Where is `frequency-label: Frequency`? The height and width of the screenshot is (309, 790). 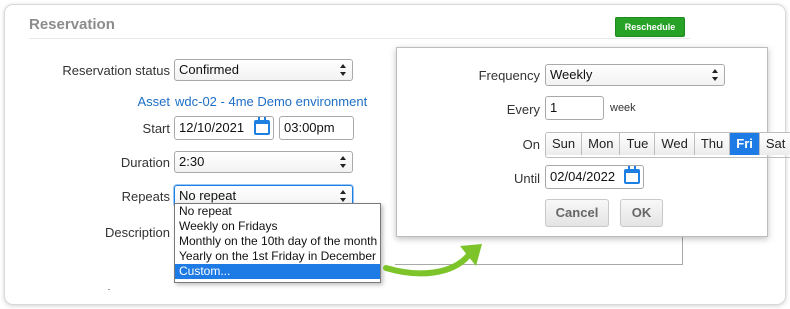
frequency-label: Frequency is located at coordinates (509, 75).